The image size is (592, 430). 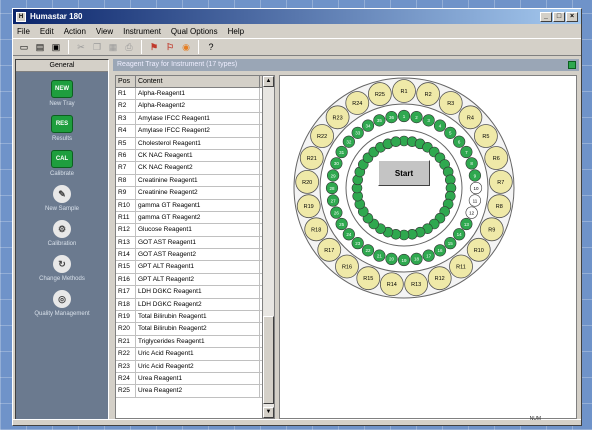 I want to click on cell-pos: R5, so click(x=126, y=143).